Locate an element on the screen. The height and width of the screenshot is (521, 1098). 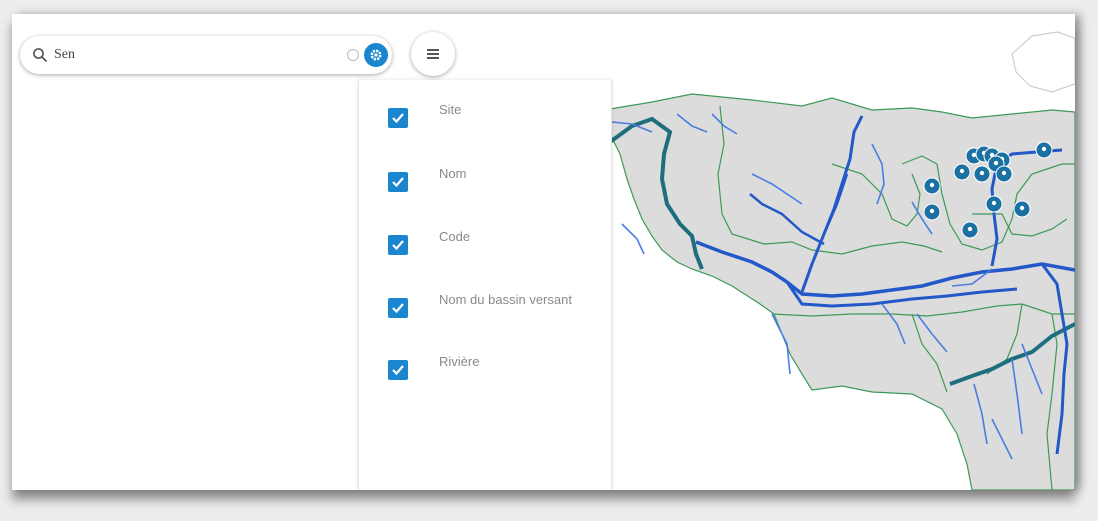
gear-icon is located at coordinates (376, 55).